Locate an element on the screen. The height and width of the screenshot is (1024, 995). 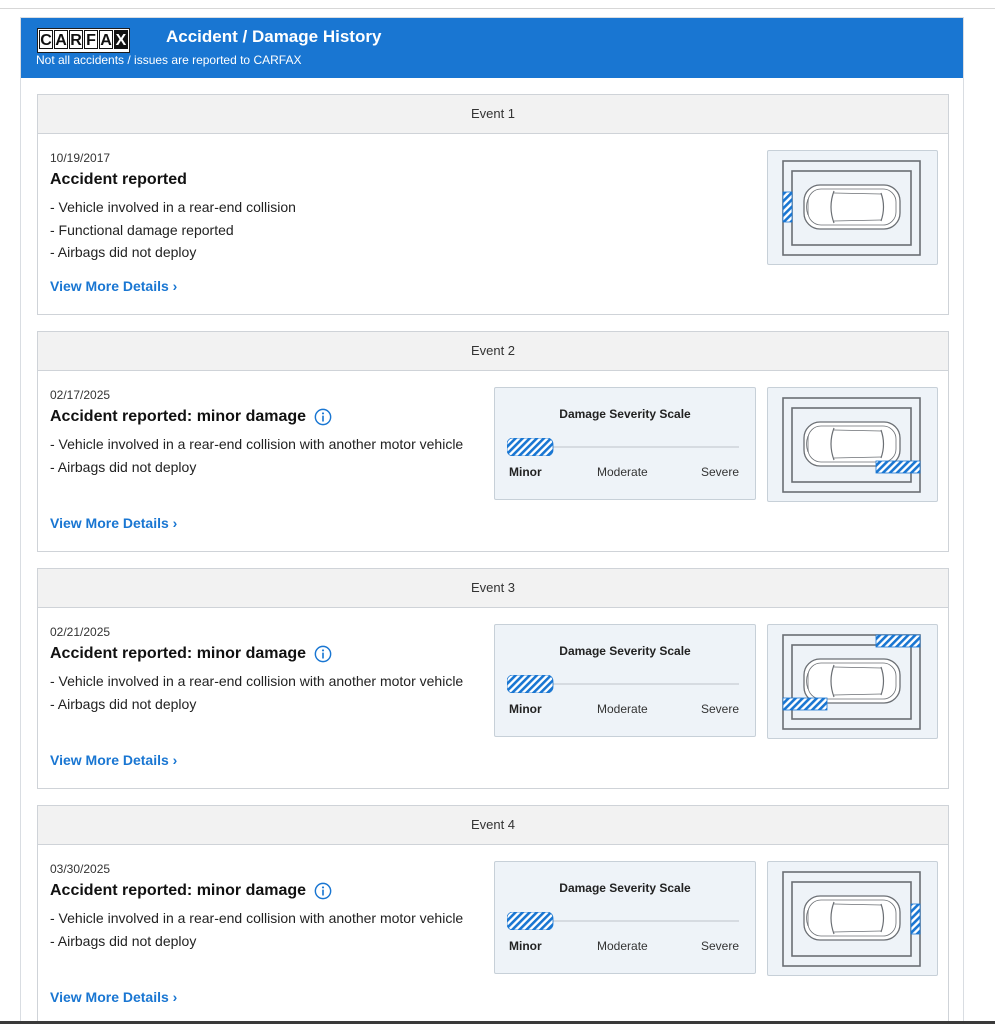
panel-title: Accident / Damage History is located at coordinates (274, 36).